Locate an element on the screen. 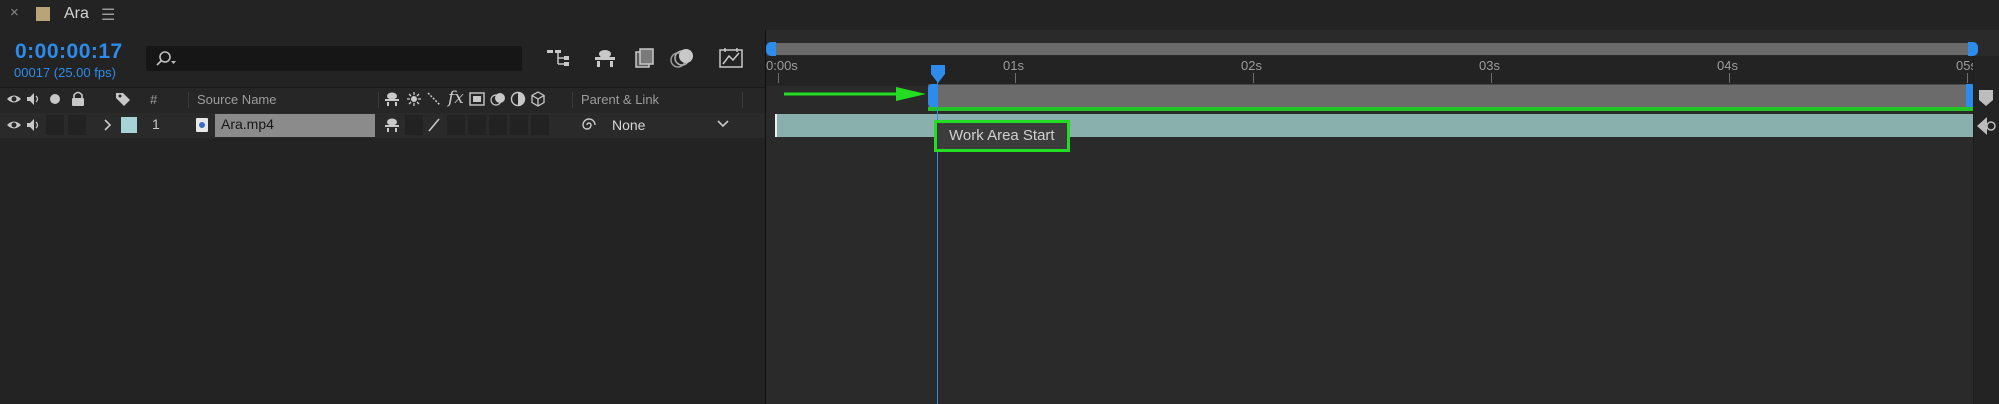  collapse-toggle is located at coordinates (414, 125).